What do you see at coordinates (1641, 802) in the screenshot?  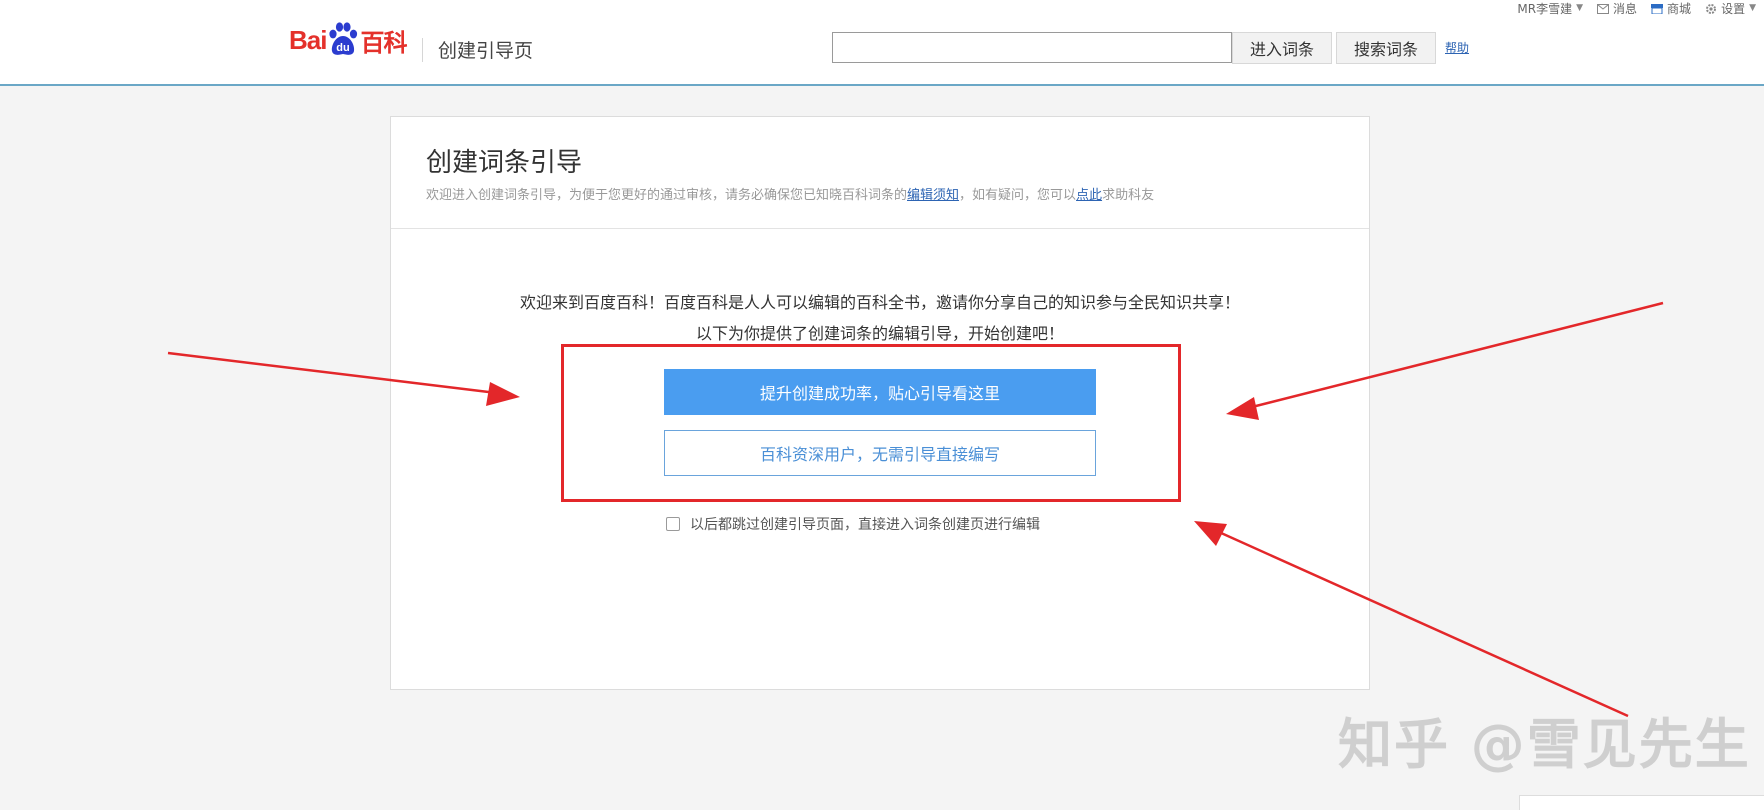 I see `corner-panel` at bounding box center [1641, 802].